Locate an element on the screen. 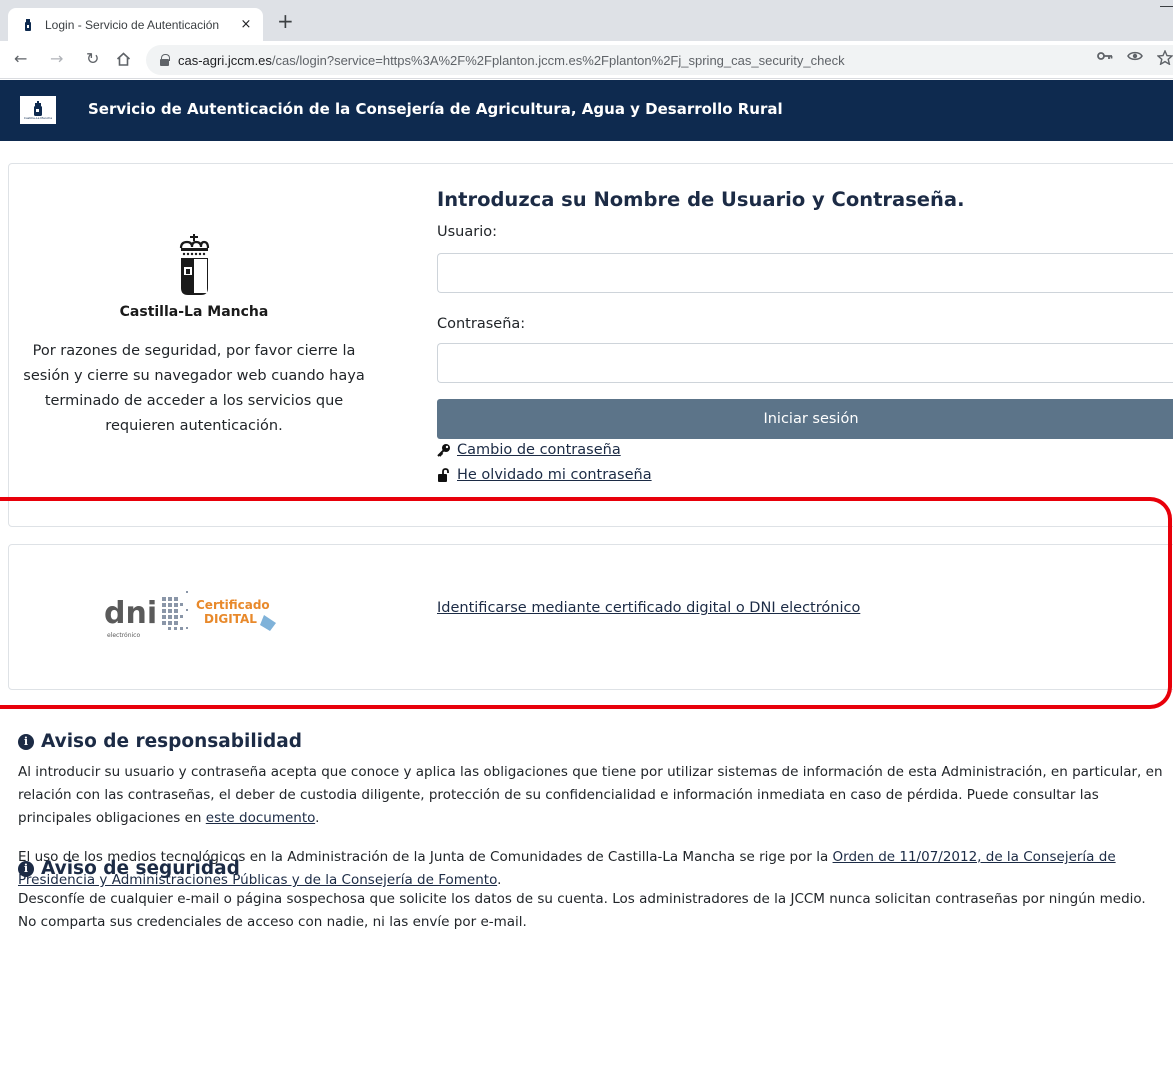 The width and height of the screenshot is (1173, 1071). password-label: Contraseña: is located at coordinates (481, 324).